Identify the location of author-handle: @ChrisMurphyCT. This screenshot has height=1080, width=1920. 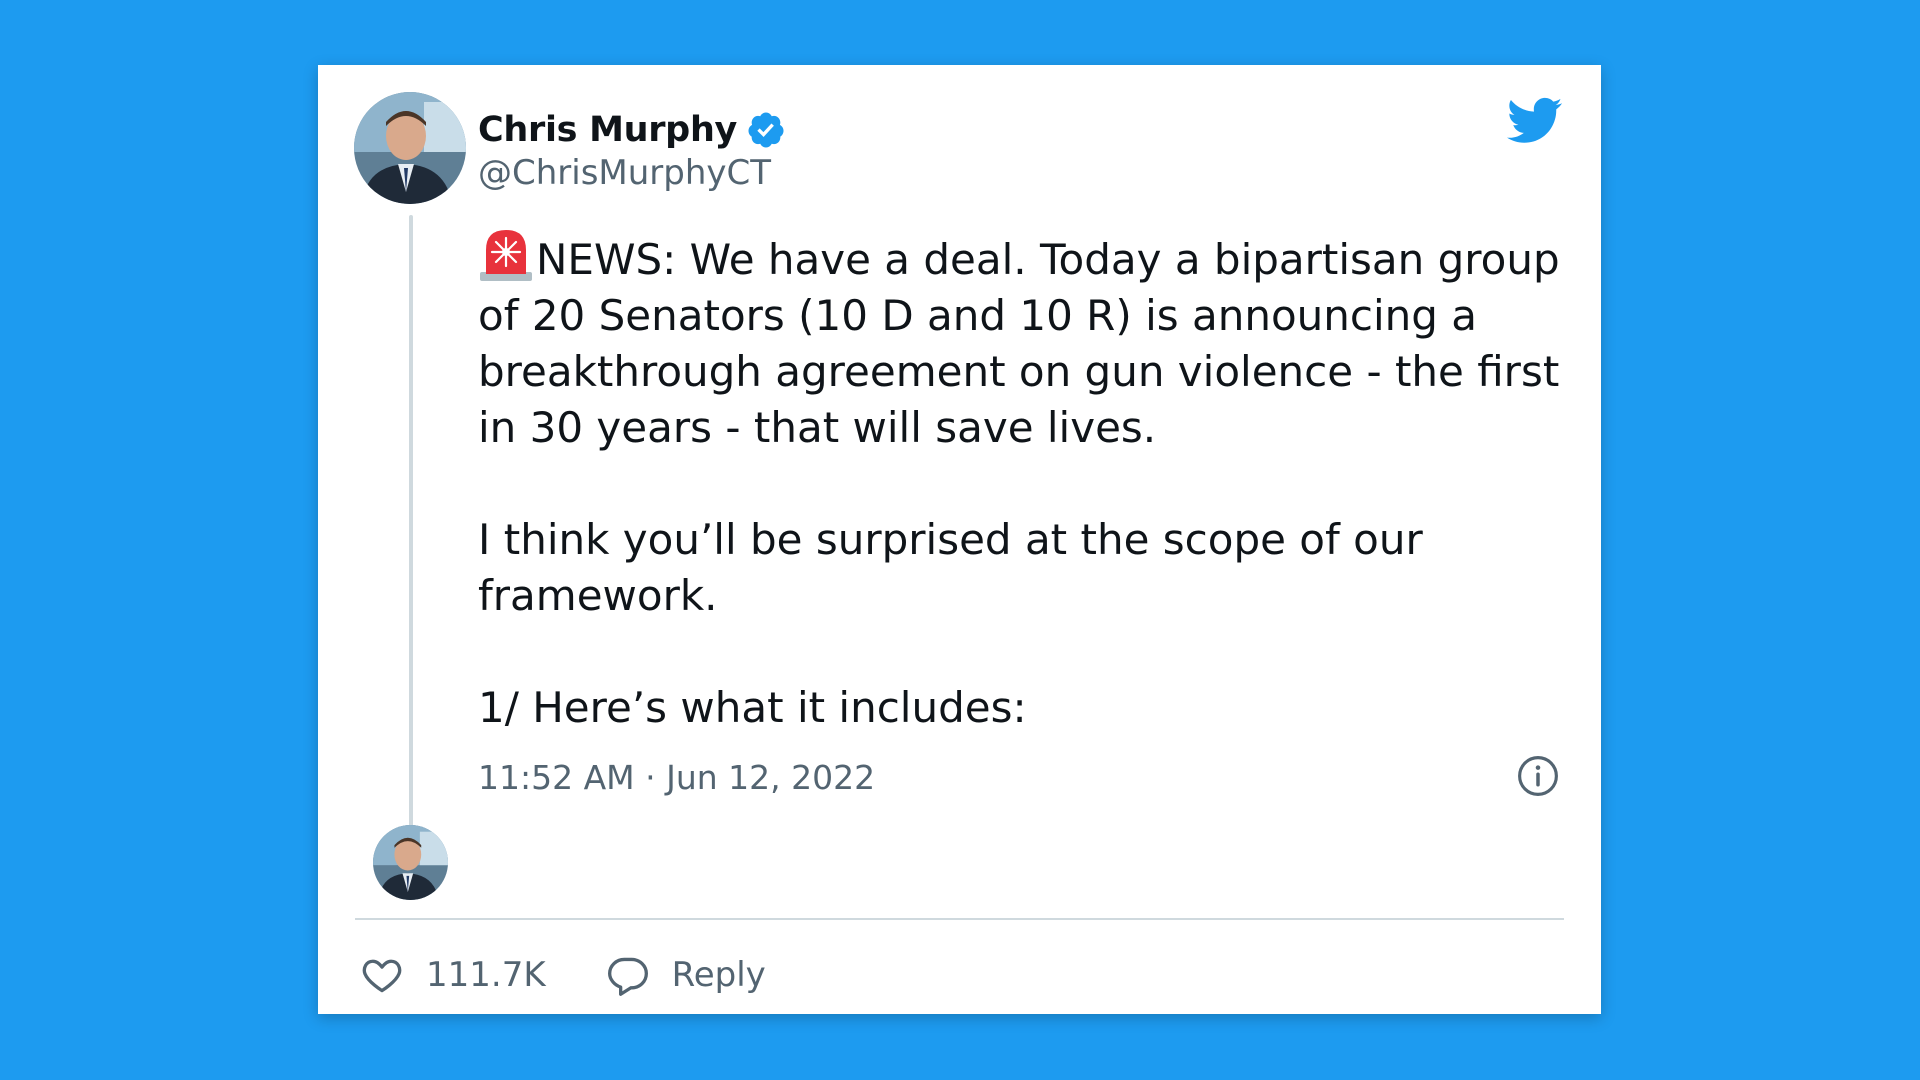
(624, 173).